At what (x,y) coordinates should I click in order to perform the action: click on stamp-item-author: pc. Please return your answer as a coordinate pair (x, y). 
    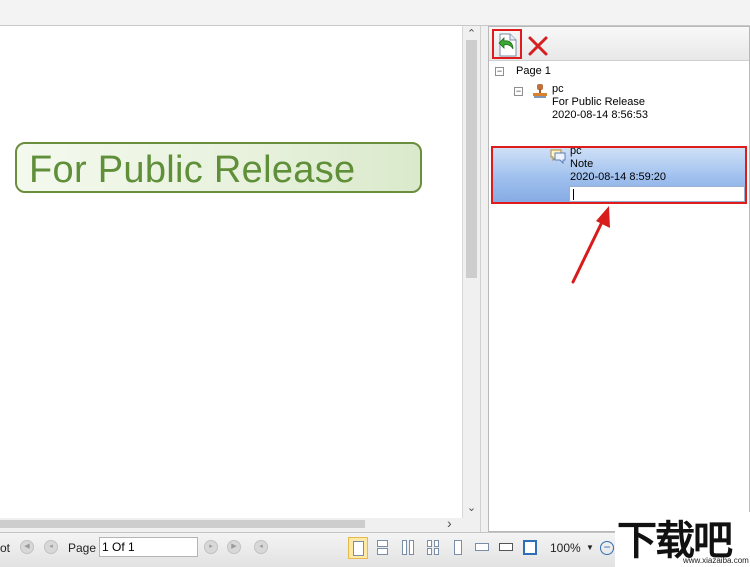
    Looking at the image, I should click on (558, 89).